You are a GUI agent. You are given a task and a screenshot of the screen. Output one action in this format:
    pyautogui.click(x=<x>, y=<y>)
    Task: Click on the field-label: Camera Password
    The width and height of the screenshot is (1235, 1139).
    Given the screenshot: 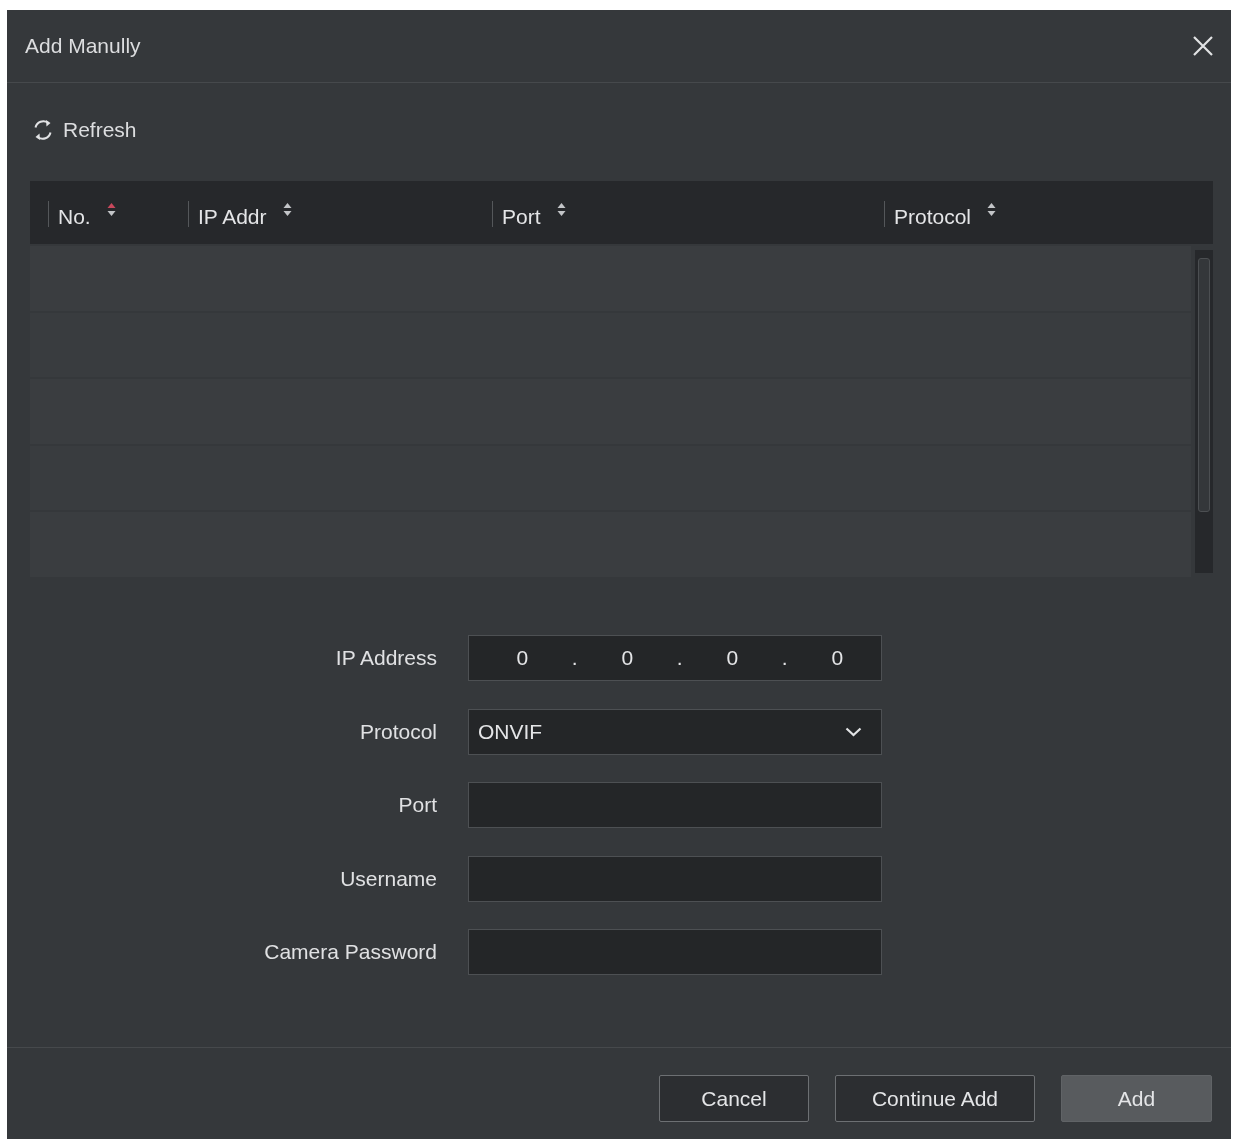 What is the action you would take?
    pyautogui.click(x=350, y=952)
    